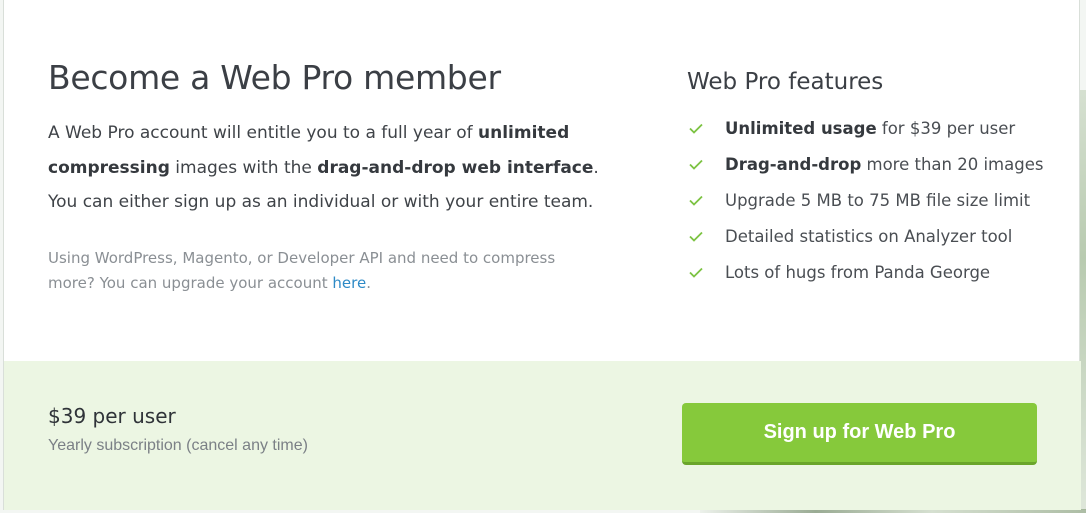 The width and height of the screenshot is (1086, 513). What do you see at coordinates (785, 82) in the screenshot?
I see `features-title: Web Pro features` at bounding box center [785, 82].